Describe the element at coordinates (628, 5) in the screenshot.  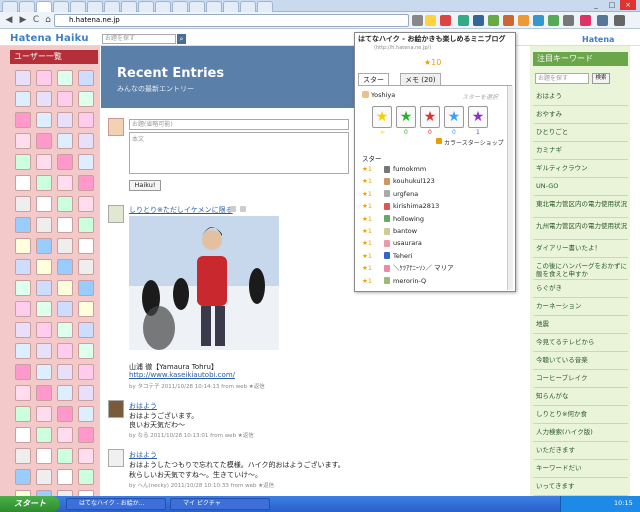
I see `close-button: ×` at that location.